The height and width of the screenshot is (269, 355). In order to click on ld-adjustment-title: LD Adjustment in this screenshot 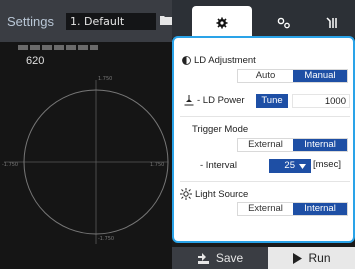, I will do `click(219, 60)`.